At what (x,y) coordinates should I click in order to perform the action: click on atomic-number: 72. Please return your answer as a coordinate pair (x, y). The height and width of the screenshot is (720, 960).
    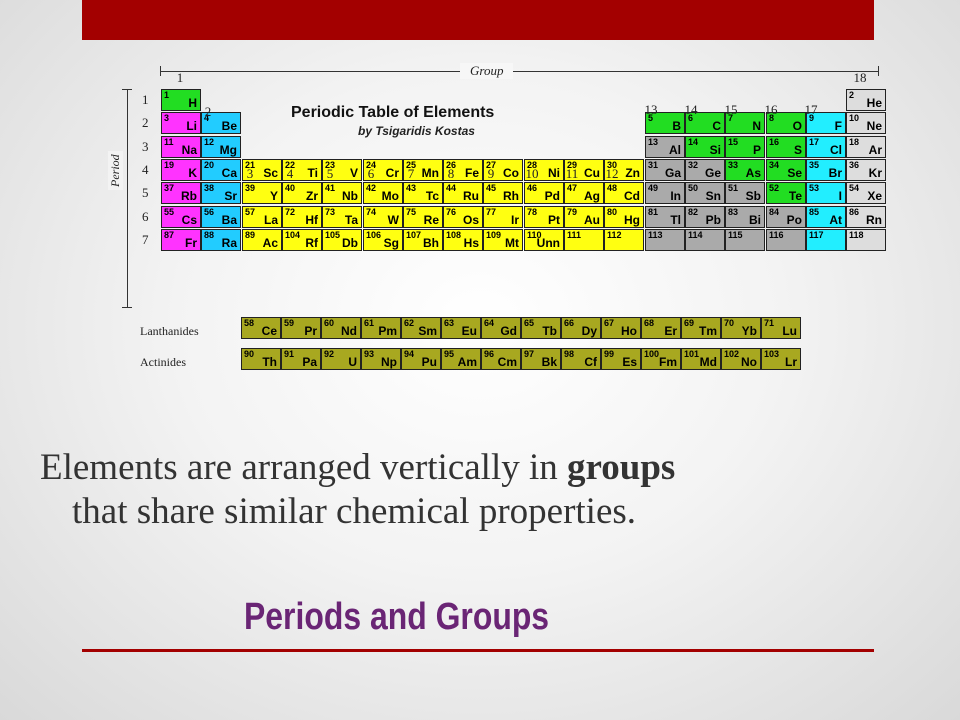
    Looking at the image, I should click on (290, 212).